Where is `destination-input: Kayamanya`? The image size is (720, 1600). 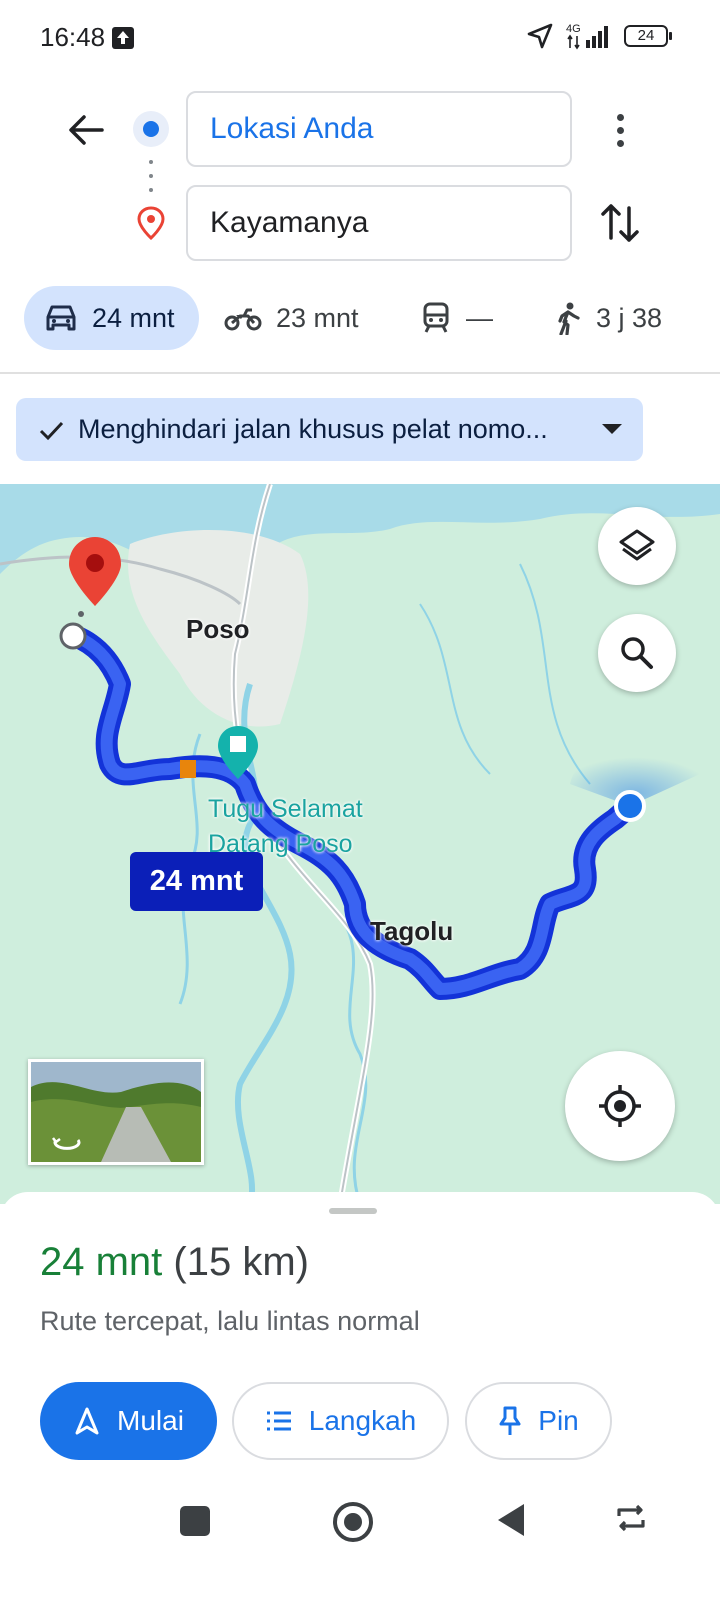 destination-input: Kayamanya is located at coordinates (379, 223).